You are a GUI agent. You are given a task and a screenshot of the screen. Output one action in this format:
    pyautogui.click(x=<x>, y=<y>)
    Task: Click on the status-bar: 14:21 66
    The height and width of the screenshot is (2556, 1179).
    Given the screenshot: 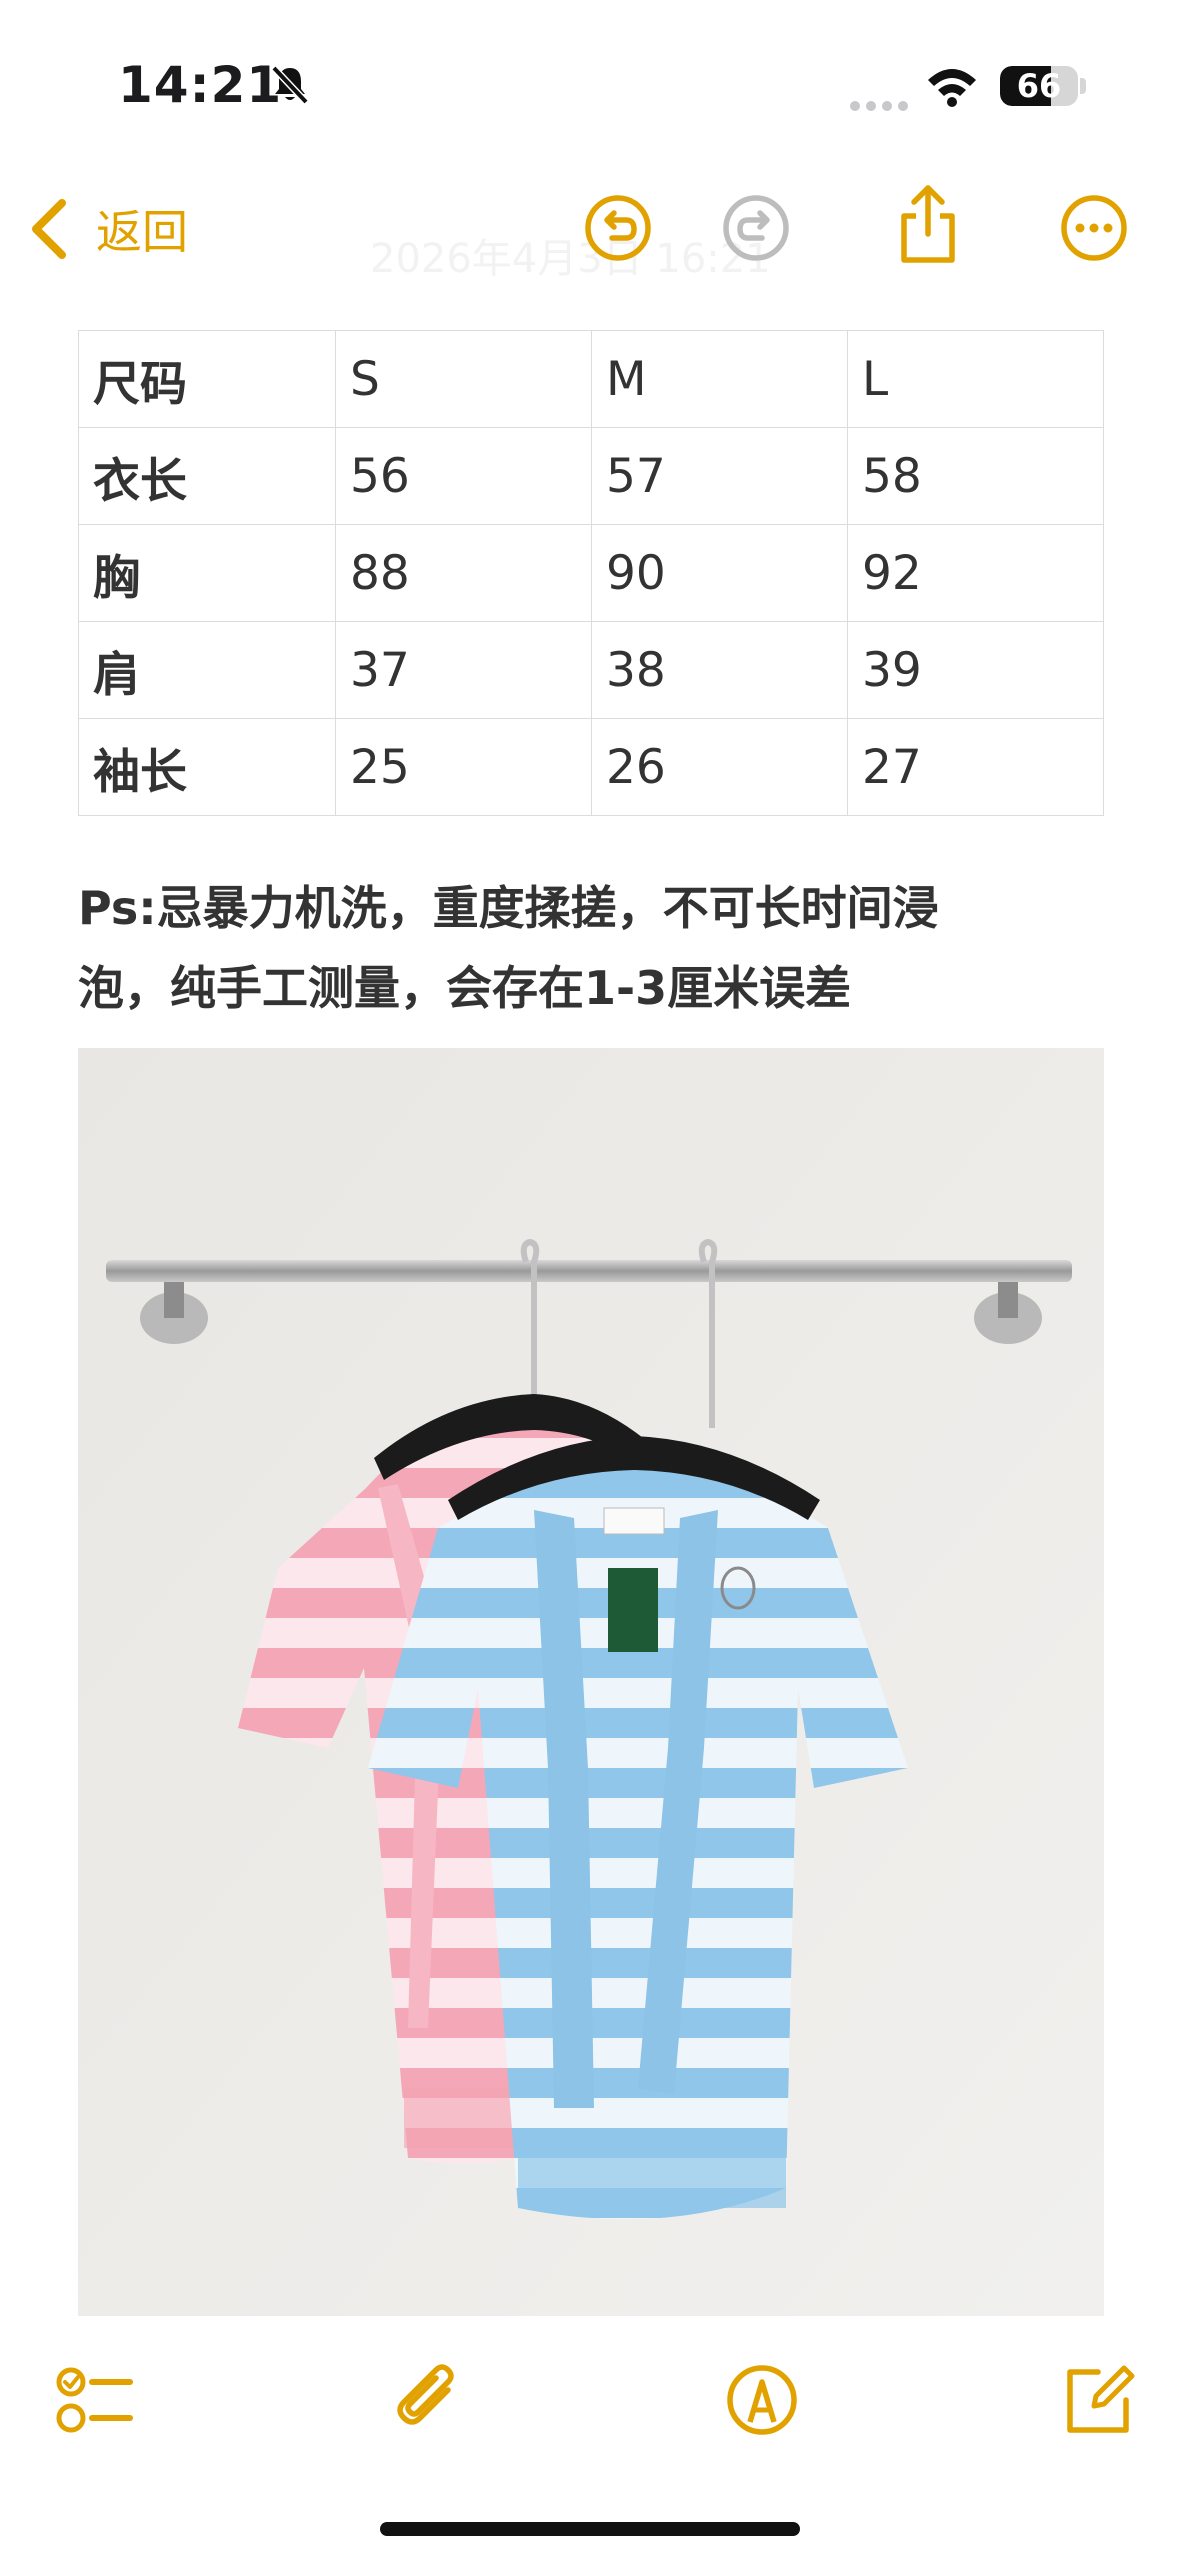 What is the action you would take?
    pyautogui.click(x=589, y=85)
    